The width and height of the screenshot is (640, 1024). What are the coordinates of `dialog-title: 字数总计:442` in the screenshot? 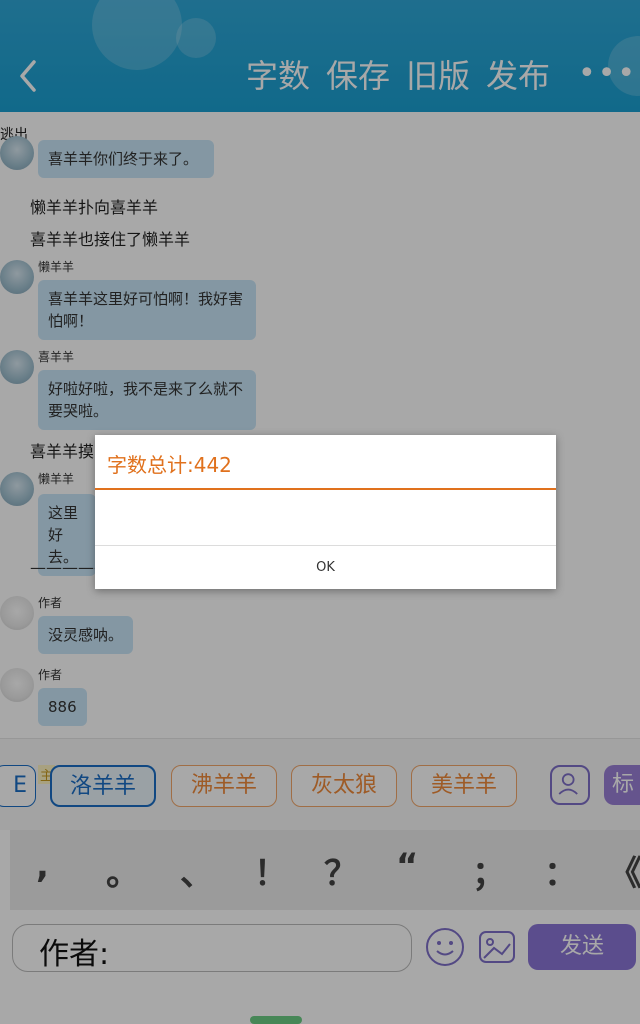 It's located at (169, 465).